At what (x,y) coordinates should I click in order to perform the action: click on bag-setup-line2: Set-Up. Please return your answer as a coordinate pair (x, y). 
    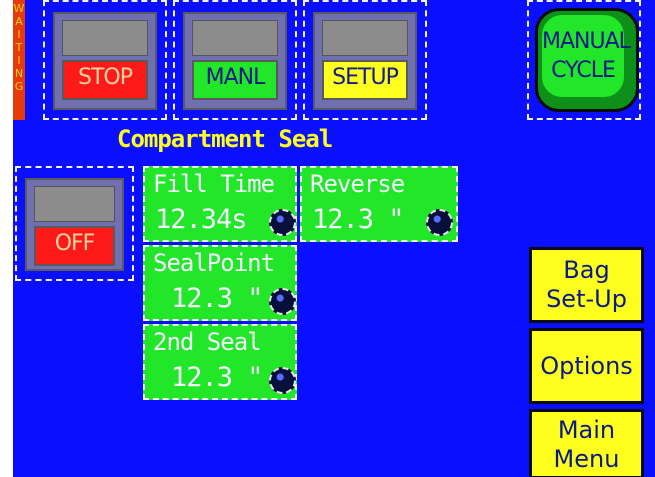
    Looking at the image, I should click on (586, 299).